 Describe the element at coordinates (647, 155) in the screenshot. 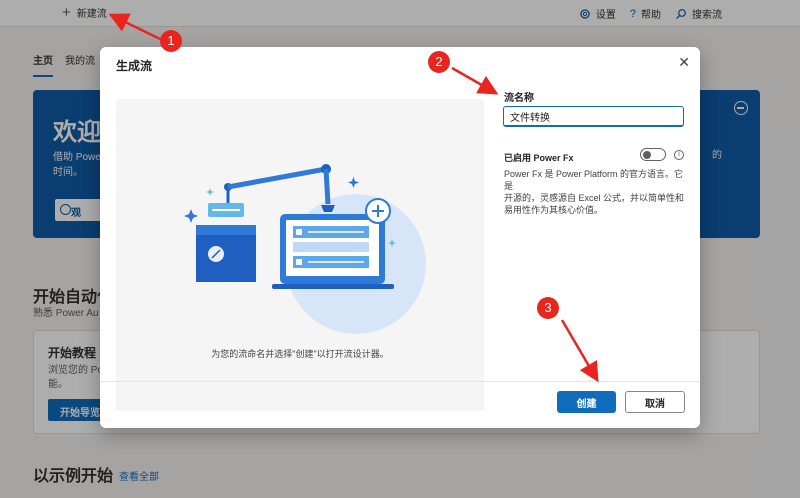

I see `toggle-knob` at that location.